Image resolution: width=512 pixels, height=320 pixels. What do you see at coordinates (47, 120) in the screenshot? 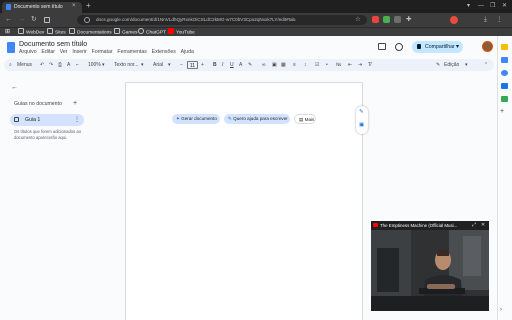
I see `outline-tab-item` at bounding box center [47, 120].